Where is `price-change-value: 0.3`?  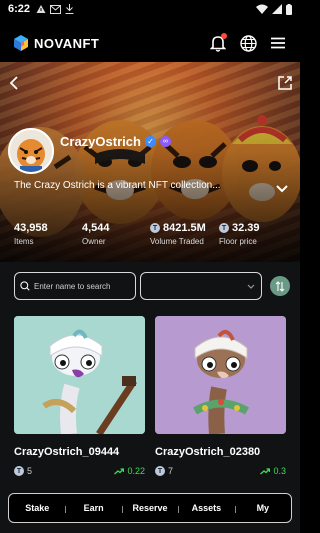
price-change-value: 0.3 is located at coordinates (279, 471).